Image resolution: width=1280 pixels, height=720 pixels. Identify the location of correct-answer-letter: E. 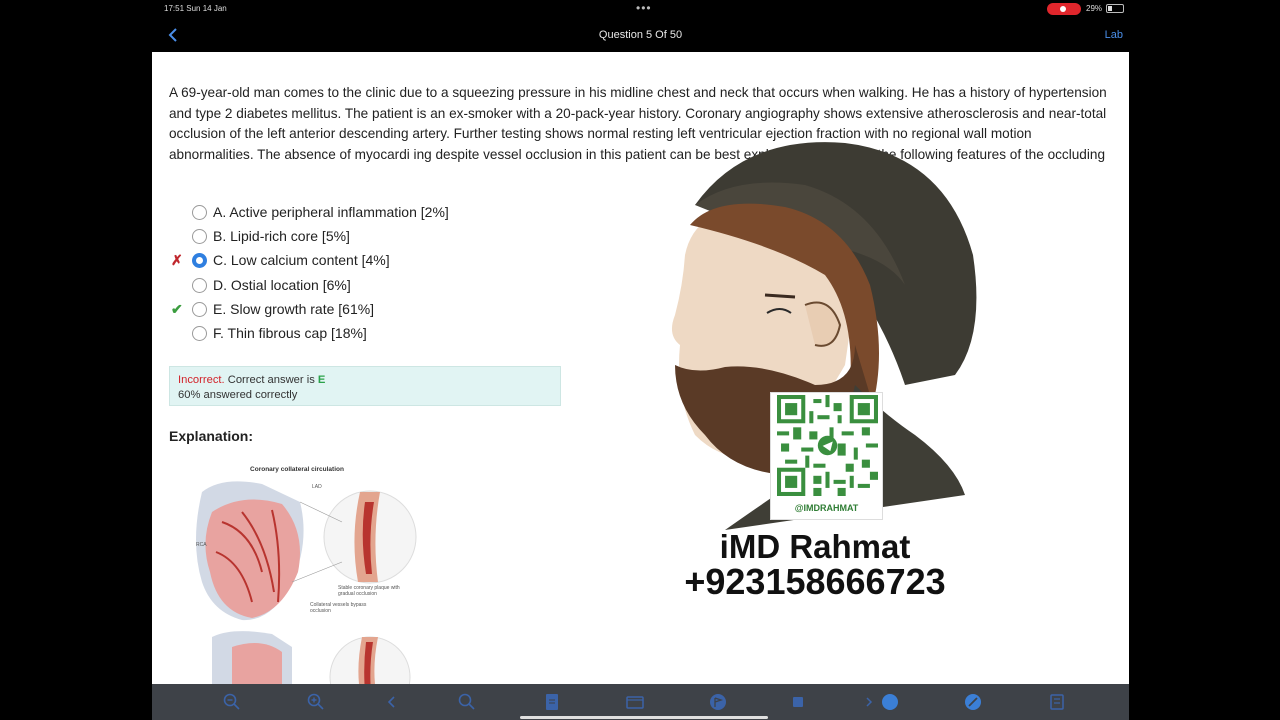
(321, 380).